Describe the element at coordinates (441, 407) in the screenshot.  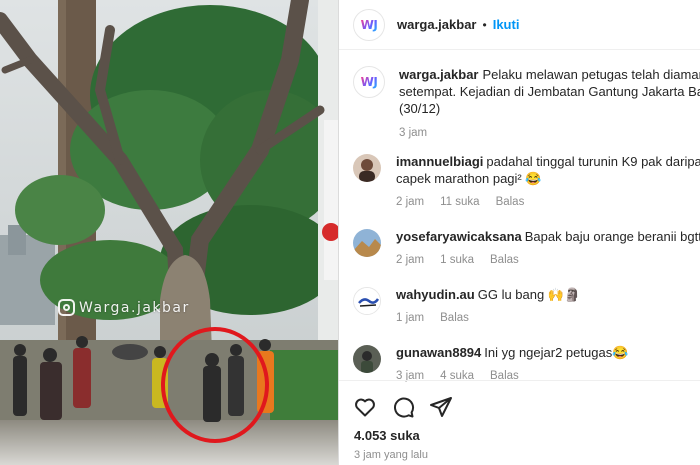
I see `share-icon` at that location.